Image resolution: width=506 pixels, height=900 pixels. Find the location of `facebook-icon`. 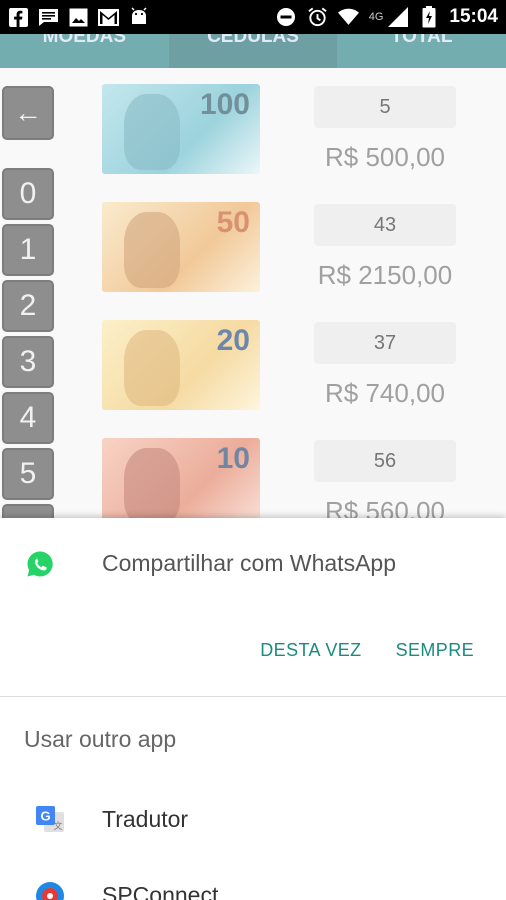

facebook-icon is located at coordinates (18, 17).